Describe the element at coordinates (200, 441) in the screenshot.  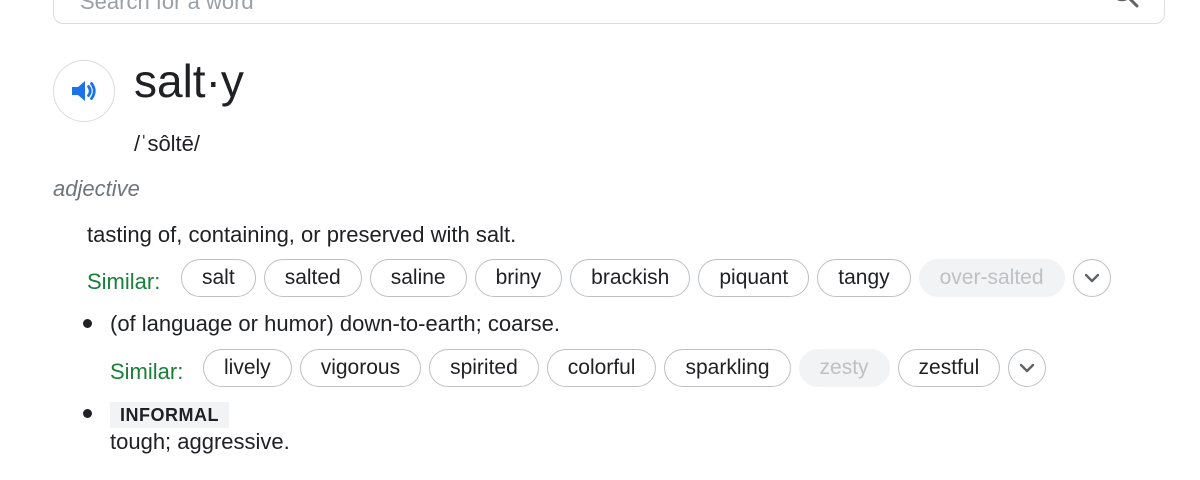
I see `definition-3: tough; aggressive.` at that location.